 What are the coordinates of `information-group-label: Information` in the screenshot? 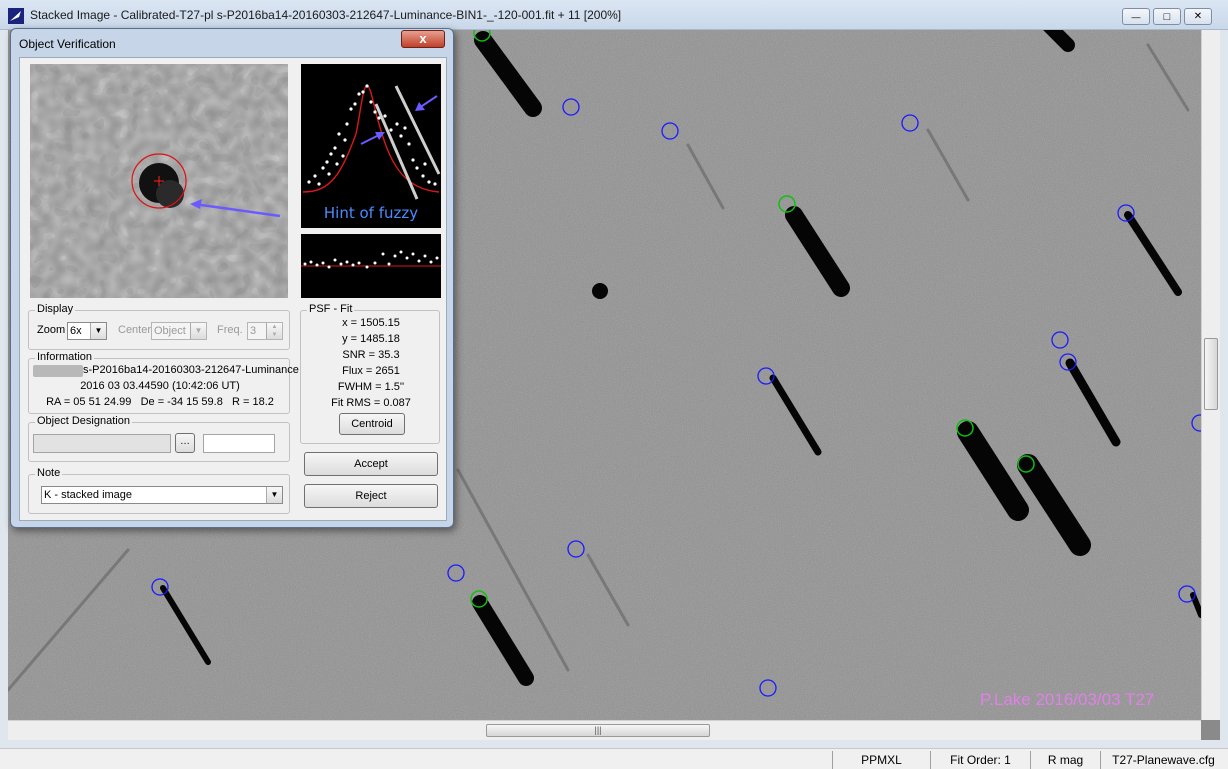 It's located at (65, 357).